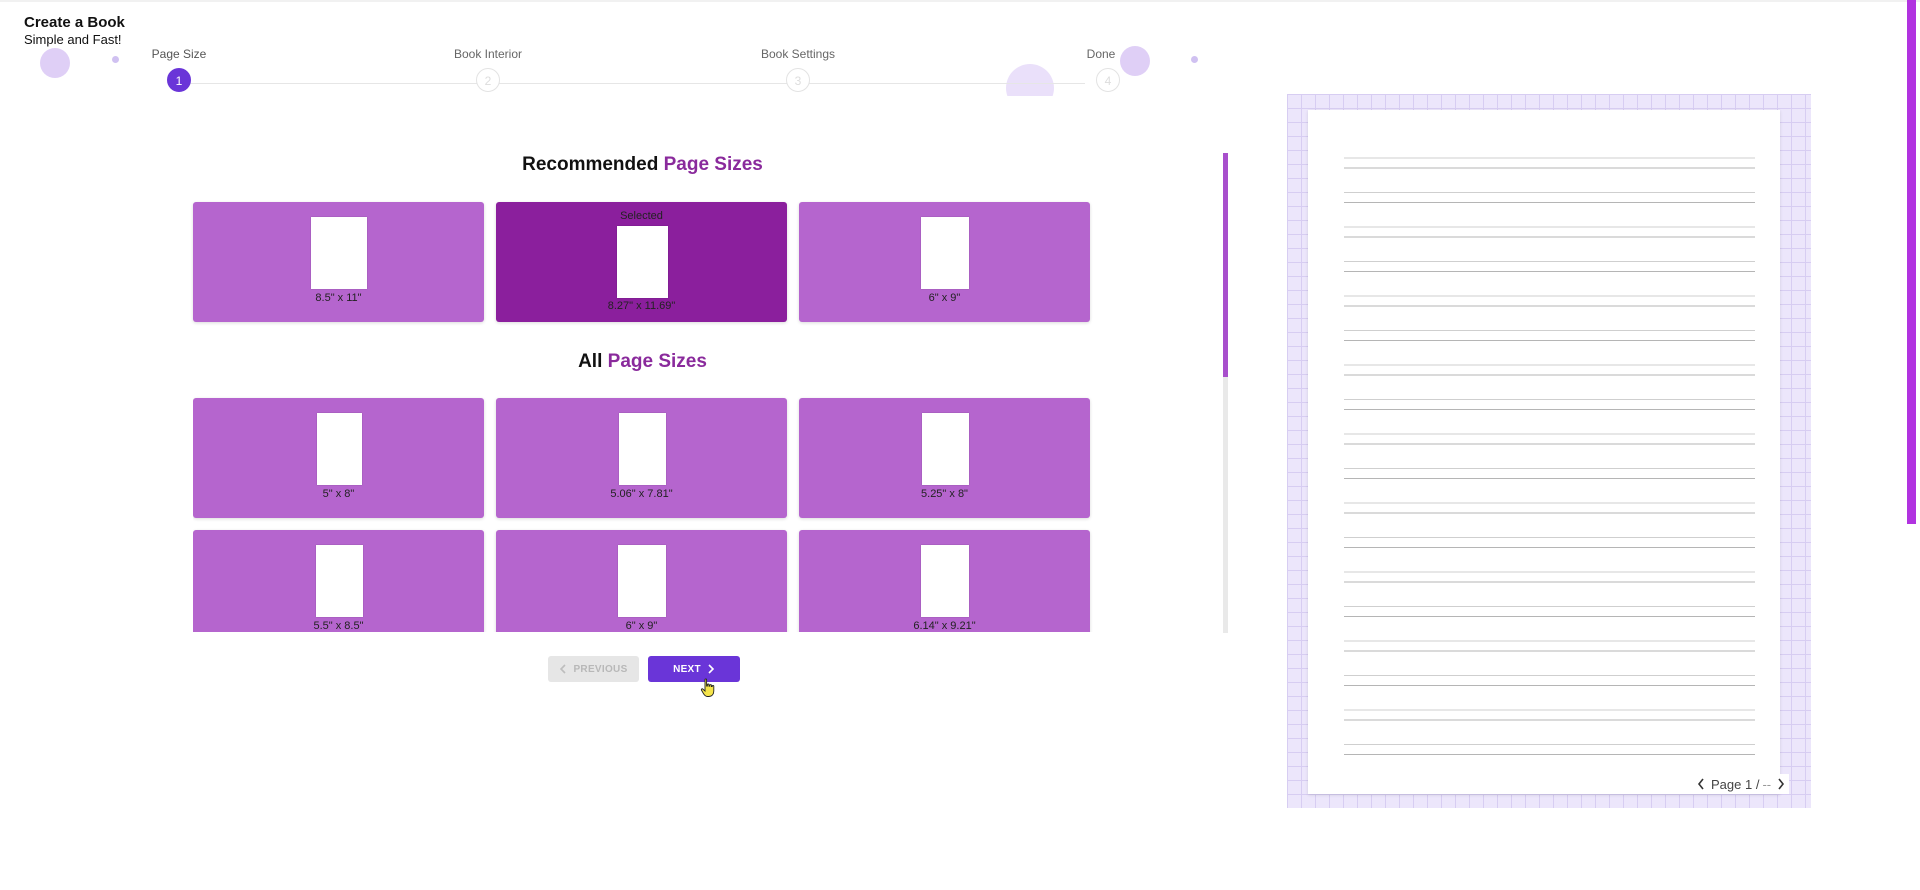 This screenshot has width=1920, height=890. I want to click on page-size-card: 5" x 8", so click(338, 458).